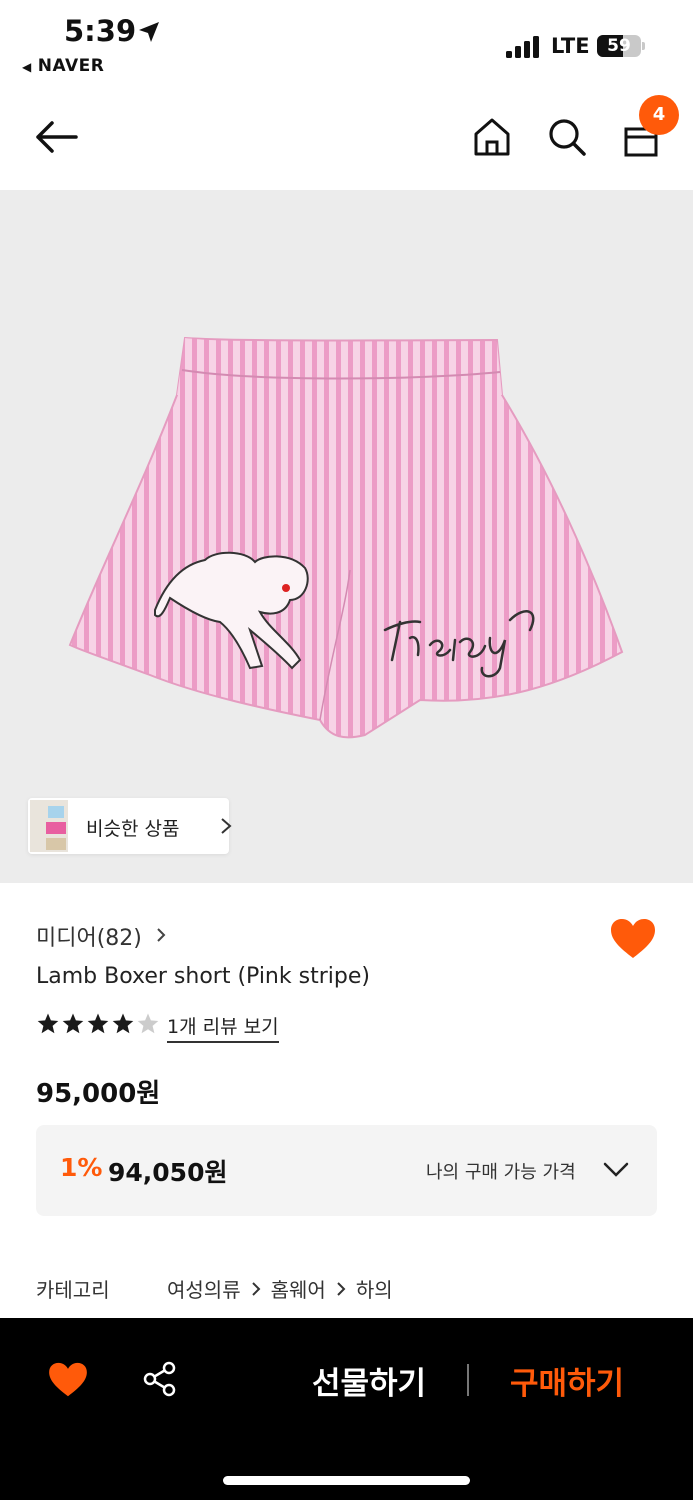  Describe the element at coordinates (567, 137) in the screenshot. I see `search-icon` at that location.